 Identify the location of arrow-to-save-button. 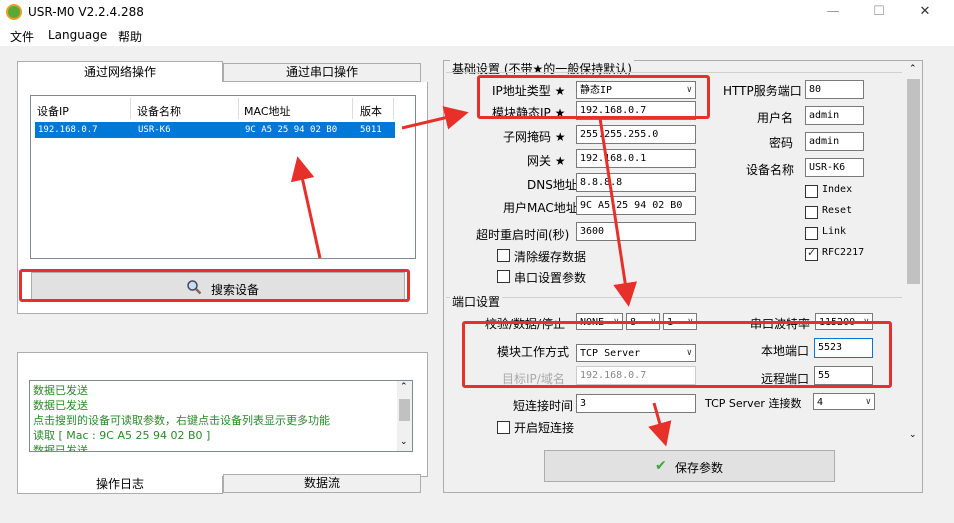
(660, 424).